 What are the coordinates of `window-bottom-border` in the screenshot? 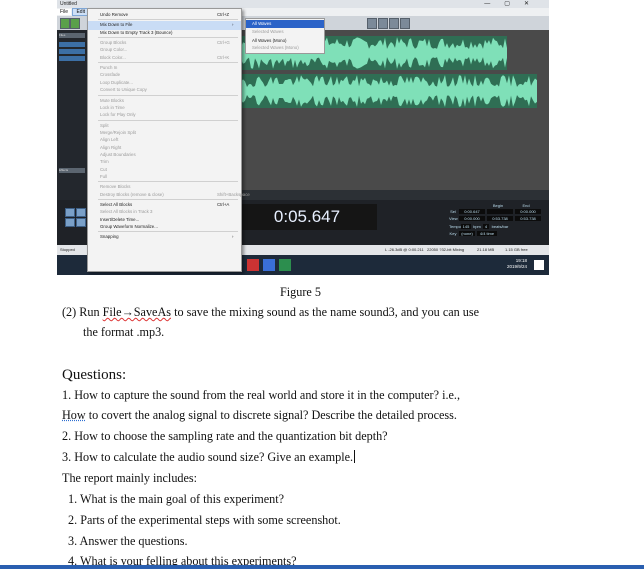 It's located at (322, 567).